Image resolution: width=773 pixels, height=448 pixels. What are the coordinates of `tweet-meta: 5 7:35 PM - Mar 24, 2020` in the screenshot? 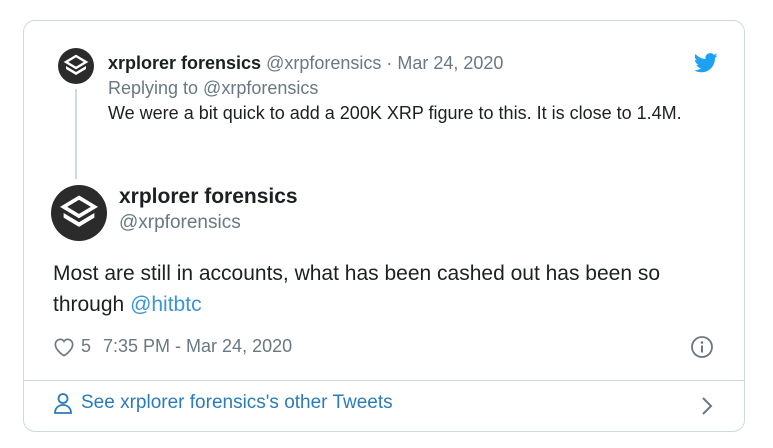 It's located at (172, 346).